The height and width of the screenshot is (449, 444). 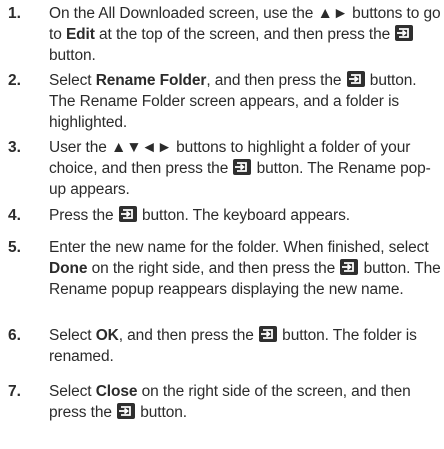 I want to click on ui-term: Edit, so click(x=80, y=34).